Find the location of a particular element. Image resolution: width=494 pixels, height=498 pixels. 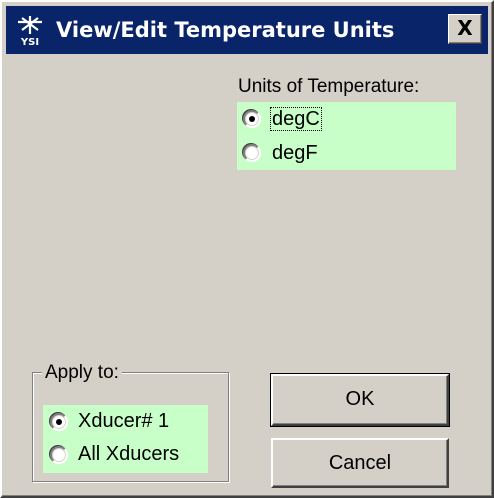

radio-degf-label: degF is located at coordinates (295, 153).